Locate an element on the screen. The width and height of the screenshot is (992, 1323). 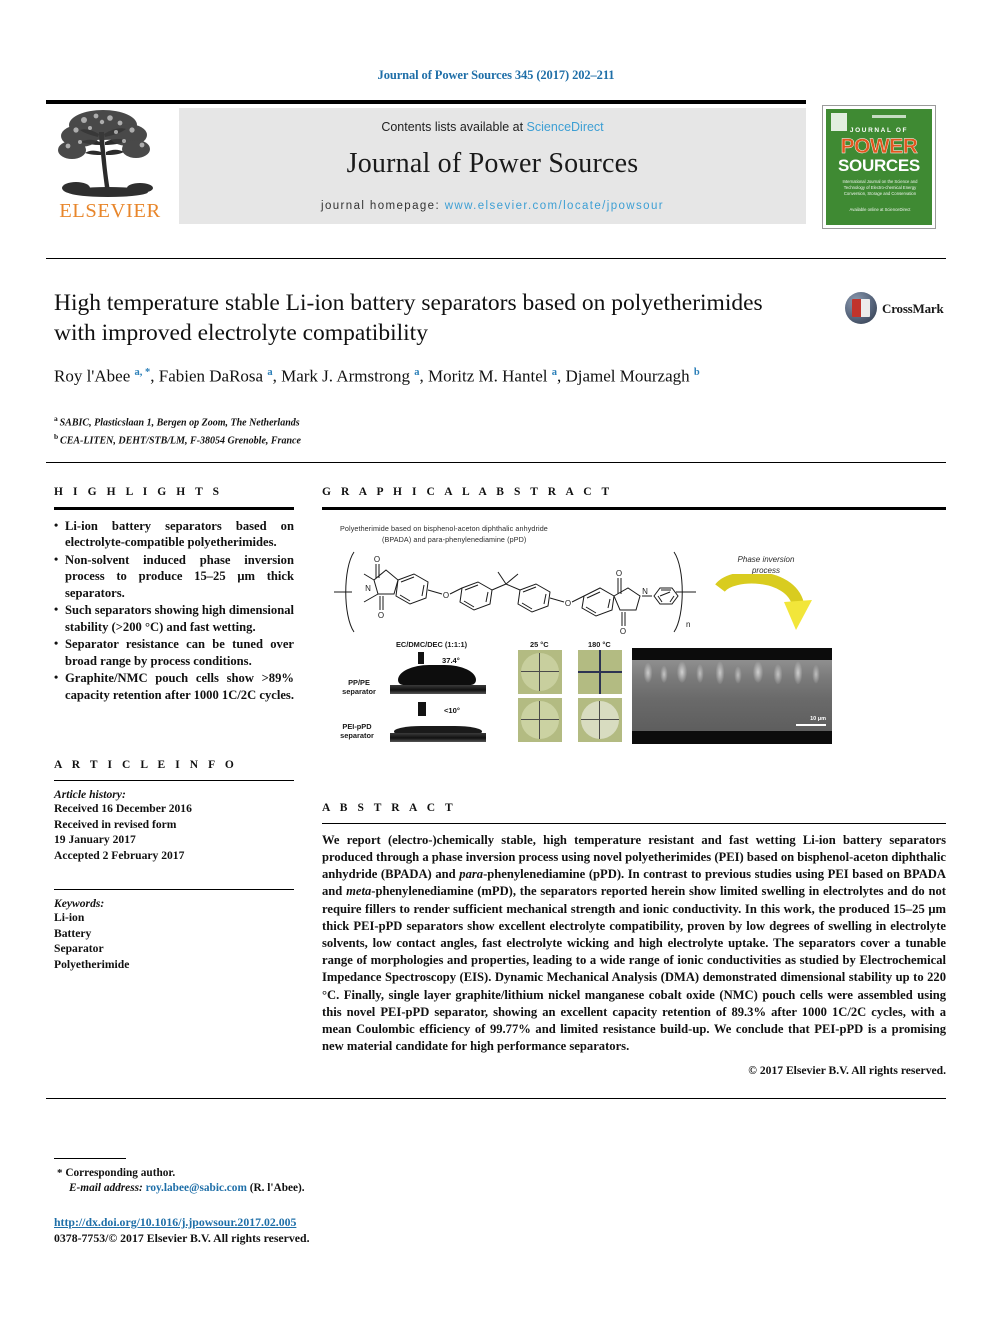
phase-inversion-label-line1: Phase inversion is located at coordinates (766, 559).